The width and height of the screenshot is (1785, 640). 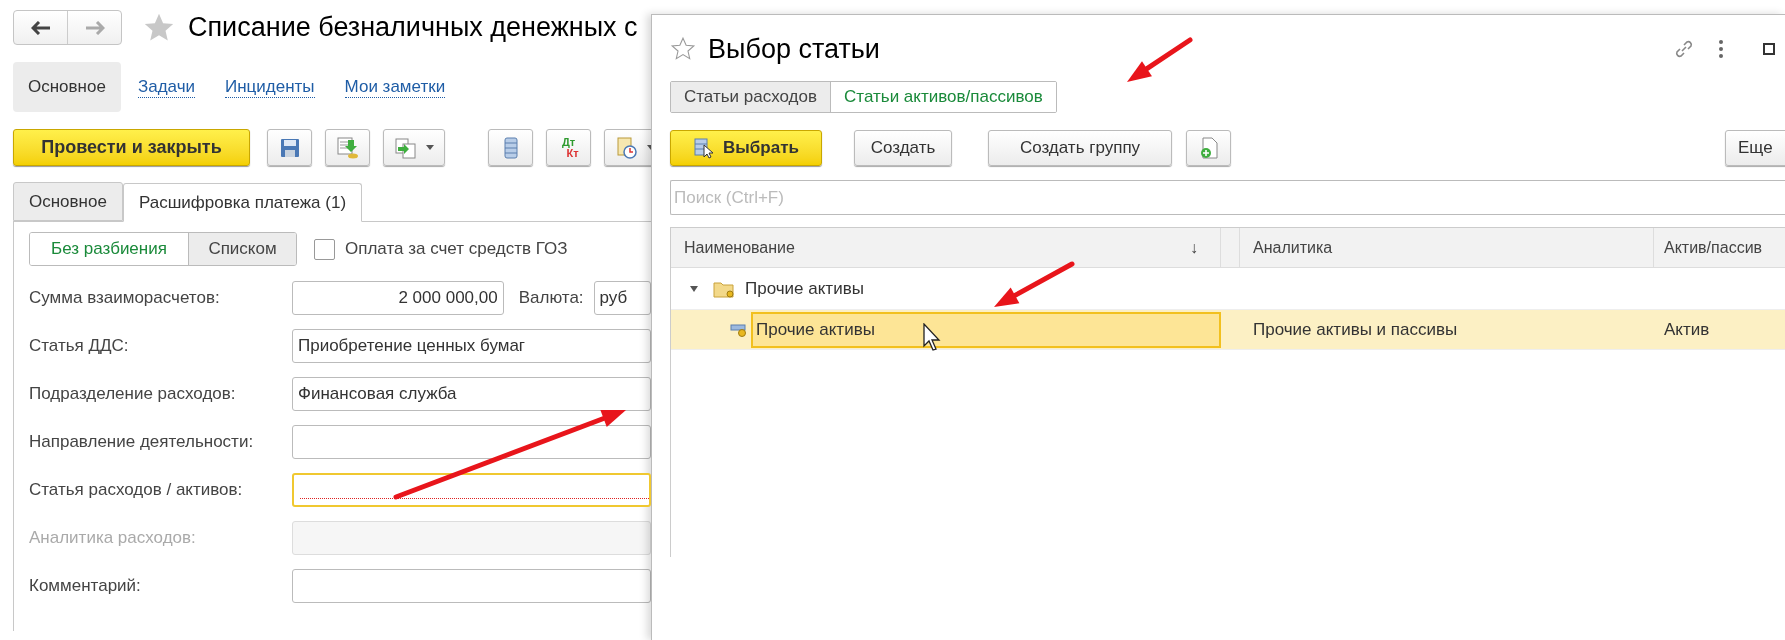 I want to click on item-icon, so click(x=739, y=329).